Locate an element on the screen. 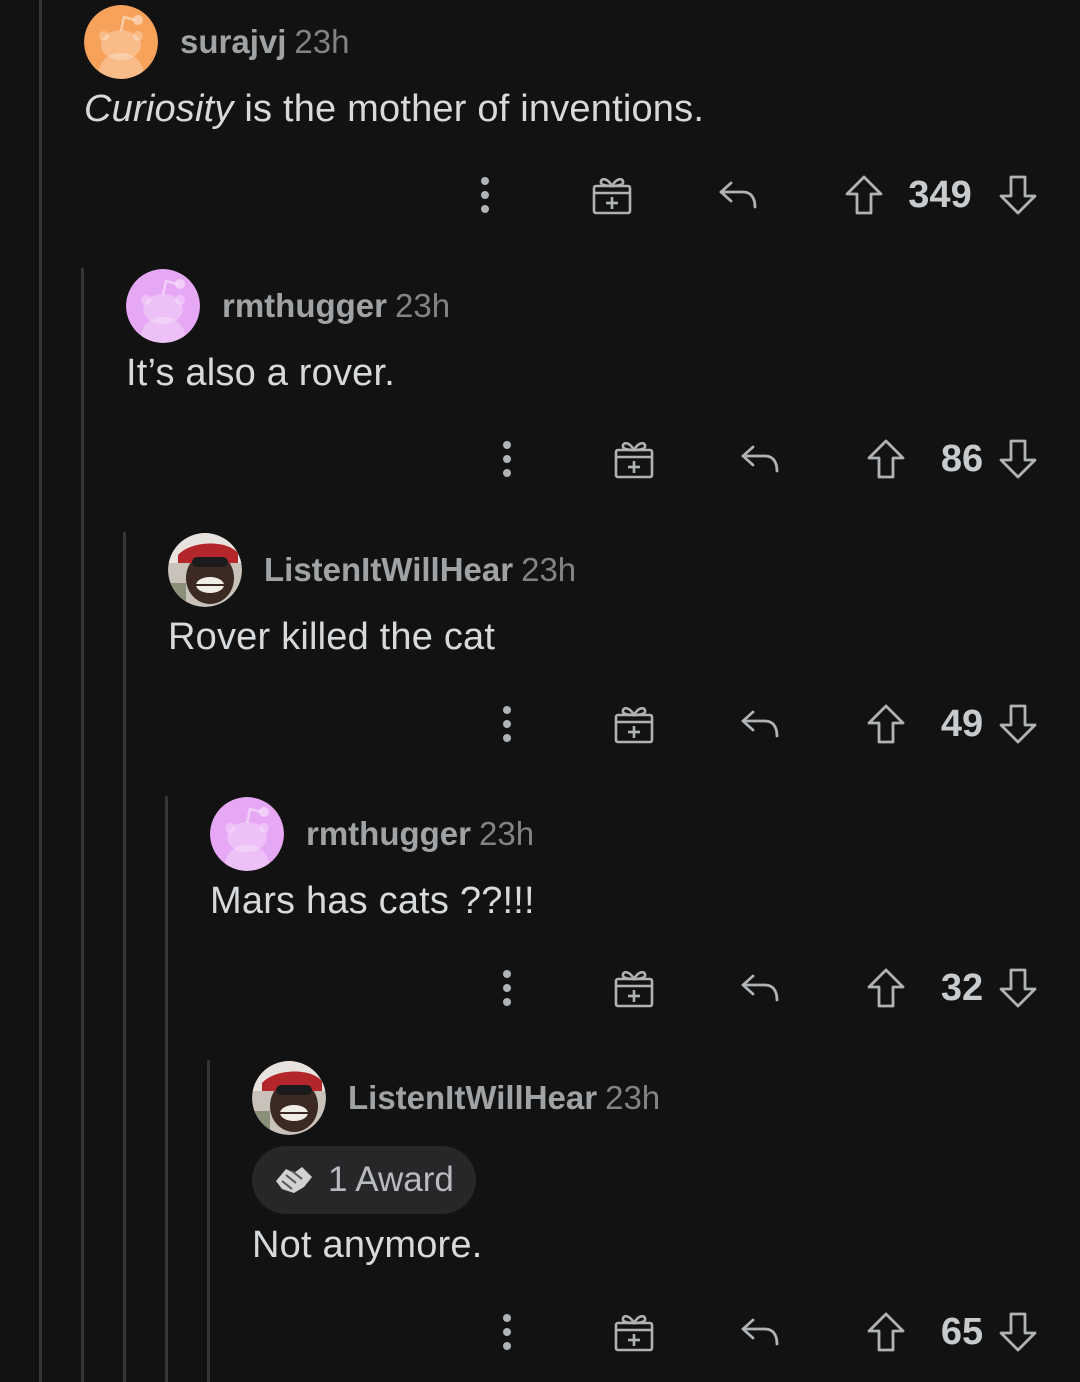 This screenshot has height=1382, width=1080. comment-body-text: Mars has cats ??!!! is located at coordinates (372, 901).